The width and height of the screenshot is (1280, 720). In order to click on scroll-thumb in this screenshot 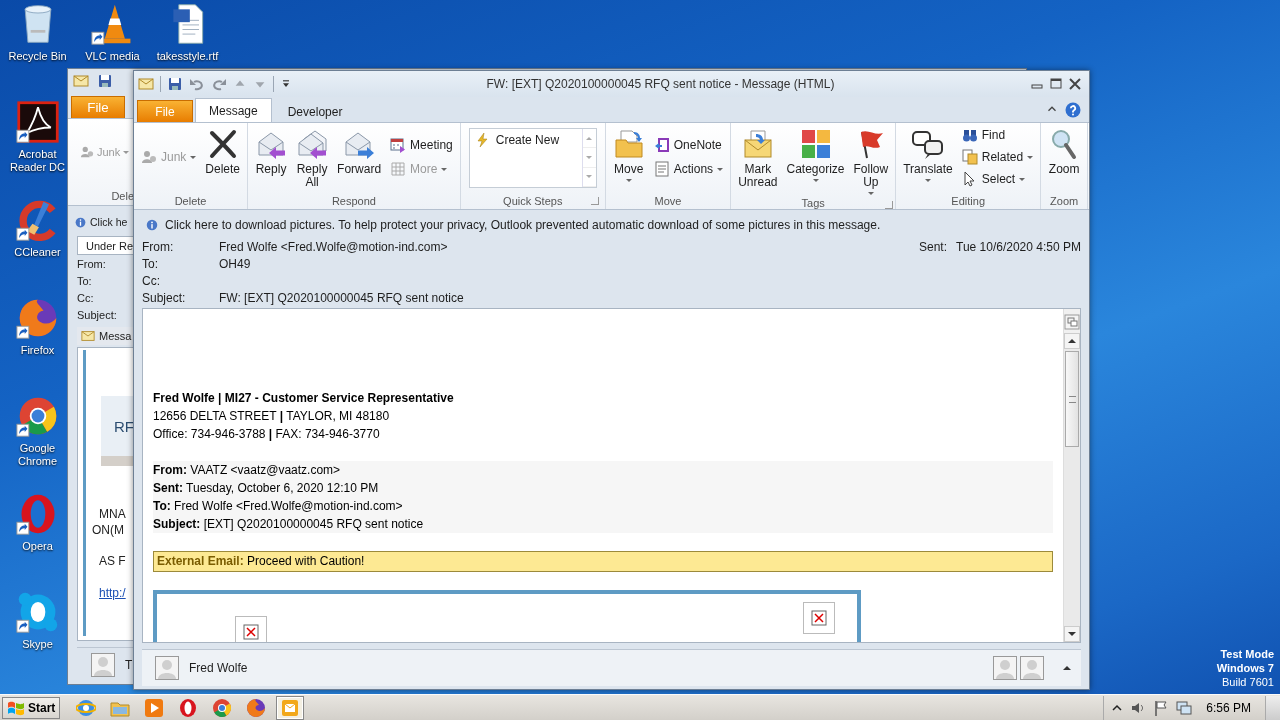, I will do `click(1072, 399)`.